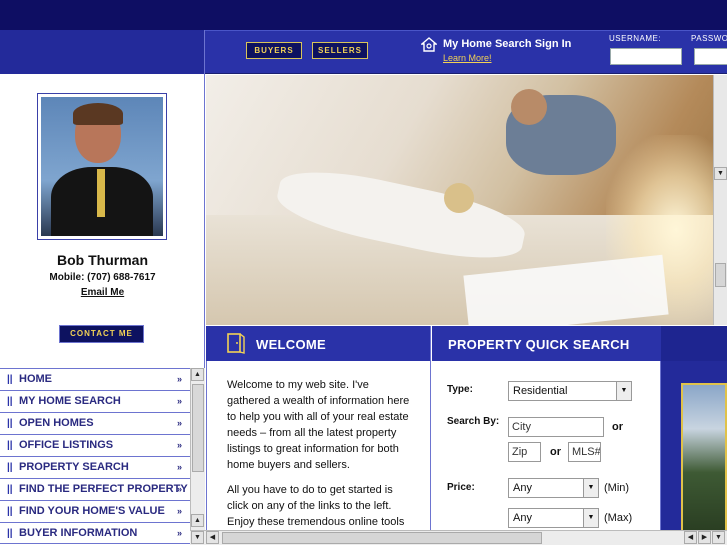 This screenshot has height=545, width=727. What do you see at coordinates (74, 467) in the screenshot?
I see `menu-item-label: PROPERTY SEARCH` at bounding box center [74, 467].